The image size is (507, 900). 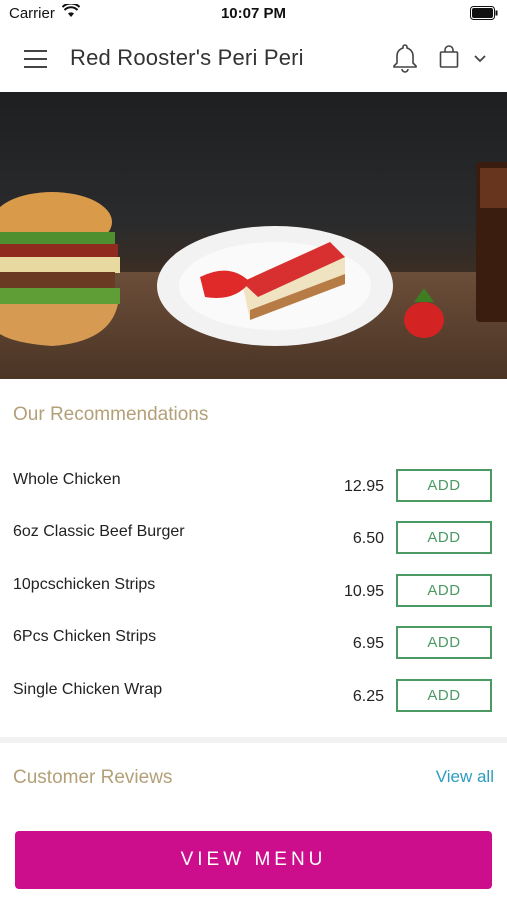 I want to click on chevron-down-icon, so click(x=480, y=59).